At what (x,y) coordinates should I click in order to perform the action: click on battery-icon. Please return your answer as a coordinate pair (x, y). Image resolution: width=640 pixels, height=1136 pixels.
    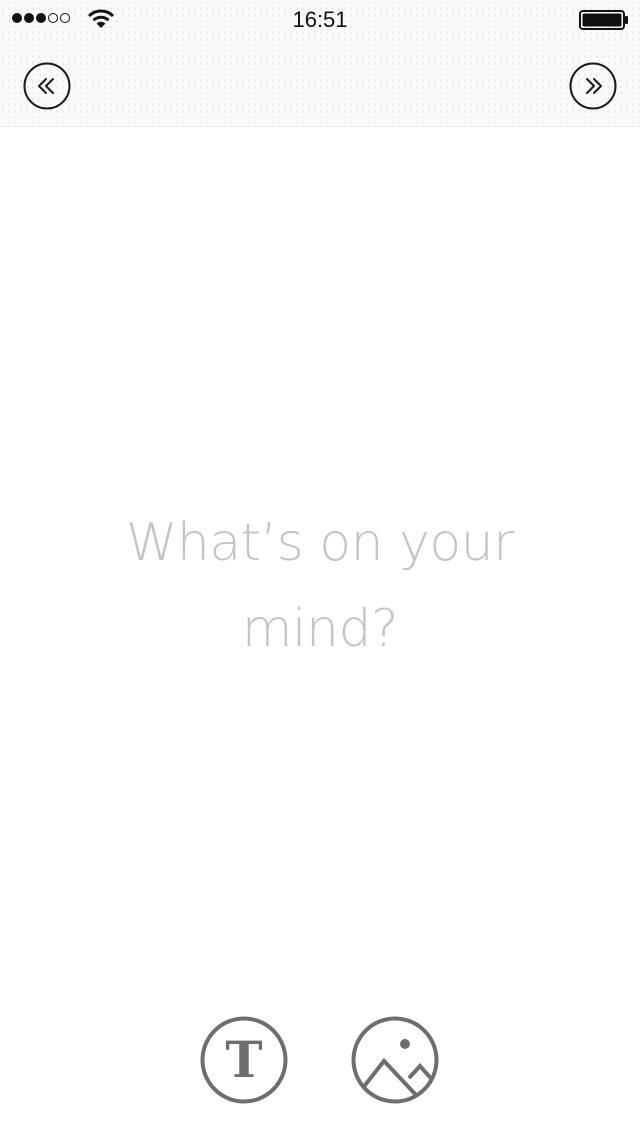
    Looking at the image, I should click on (603, 20).